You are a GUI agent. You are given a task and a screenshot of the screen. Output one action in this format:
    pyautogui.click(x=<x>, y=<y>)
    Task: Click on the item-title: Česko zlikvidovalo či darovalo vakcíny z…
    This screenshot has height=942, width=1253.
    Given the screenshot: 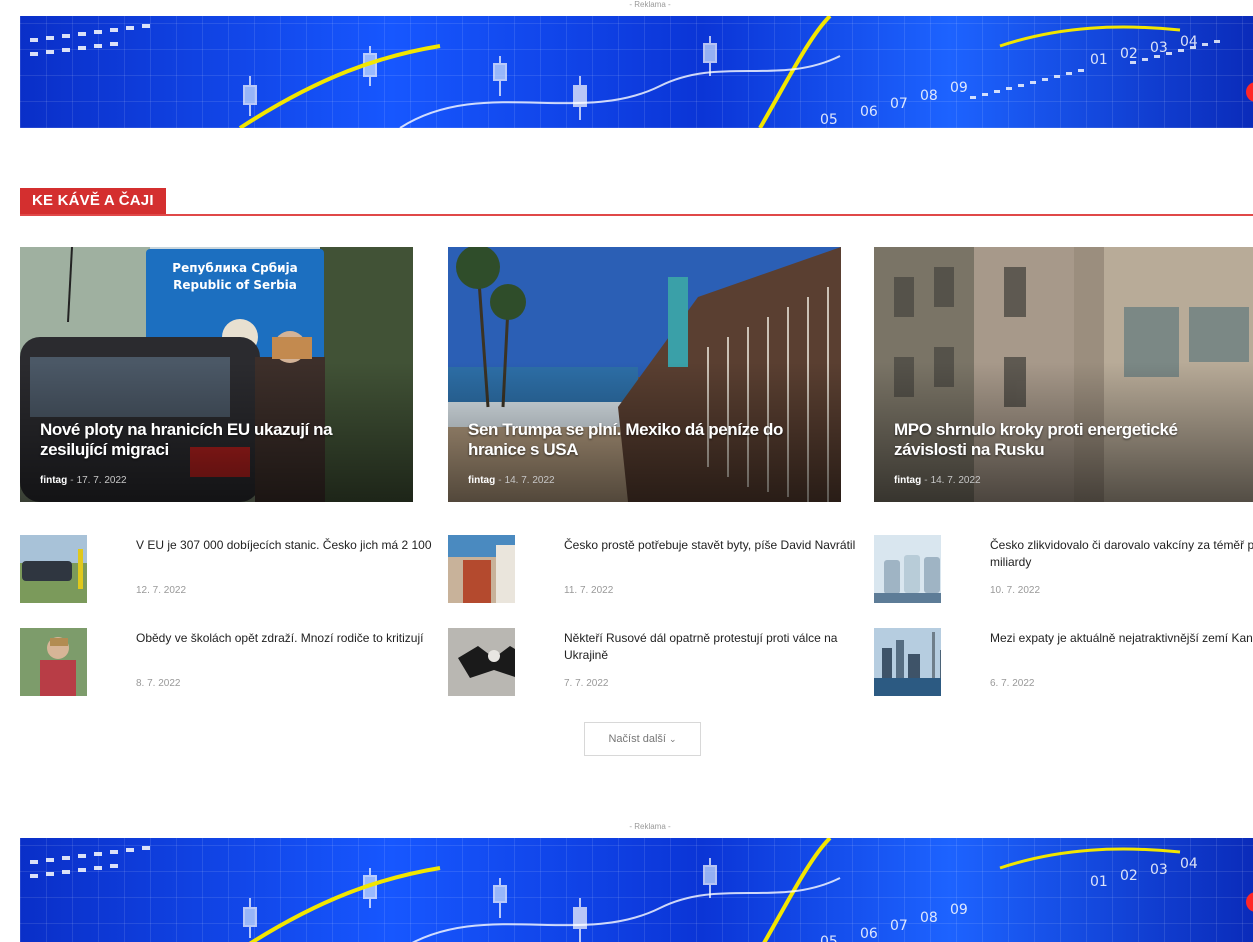 What is the action you would take?
    pyautogui.click(x=1121, y=554)
    